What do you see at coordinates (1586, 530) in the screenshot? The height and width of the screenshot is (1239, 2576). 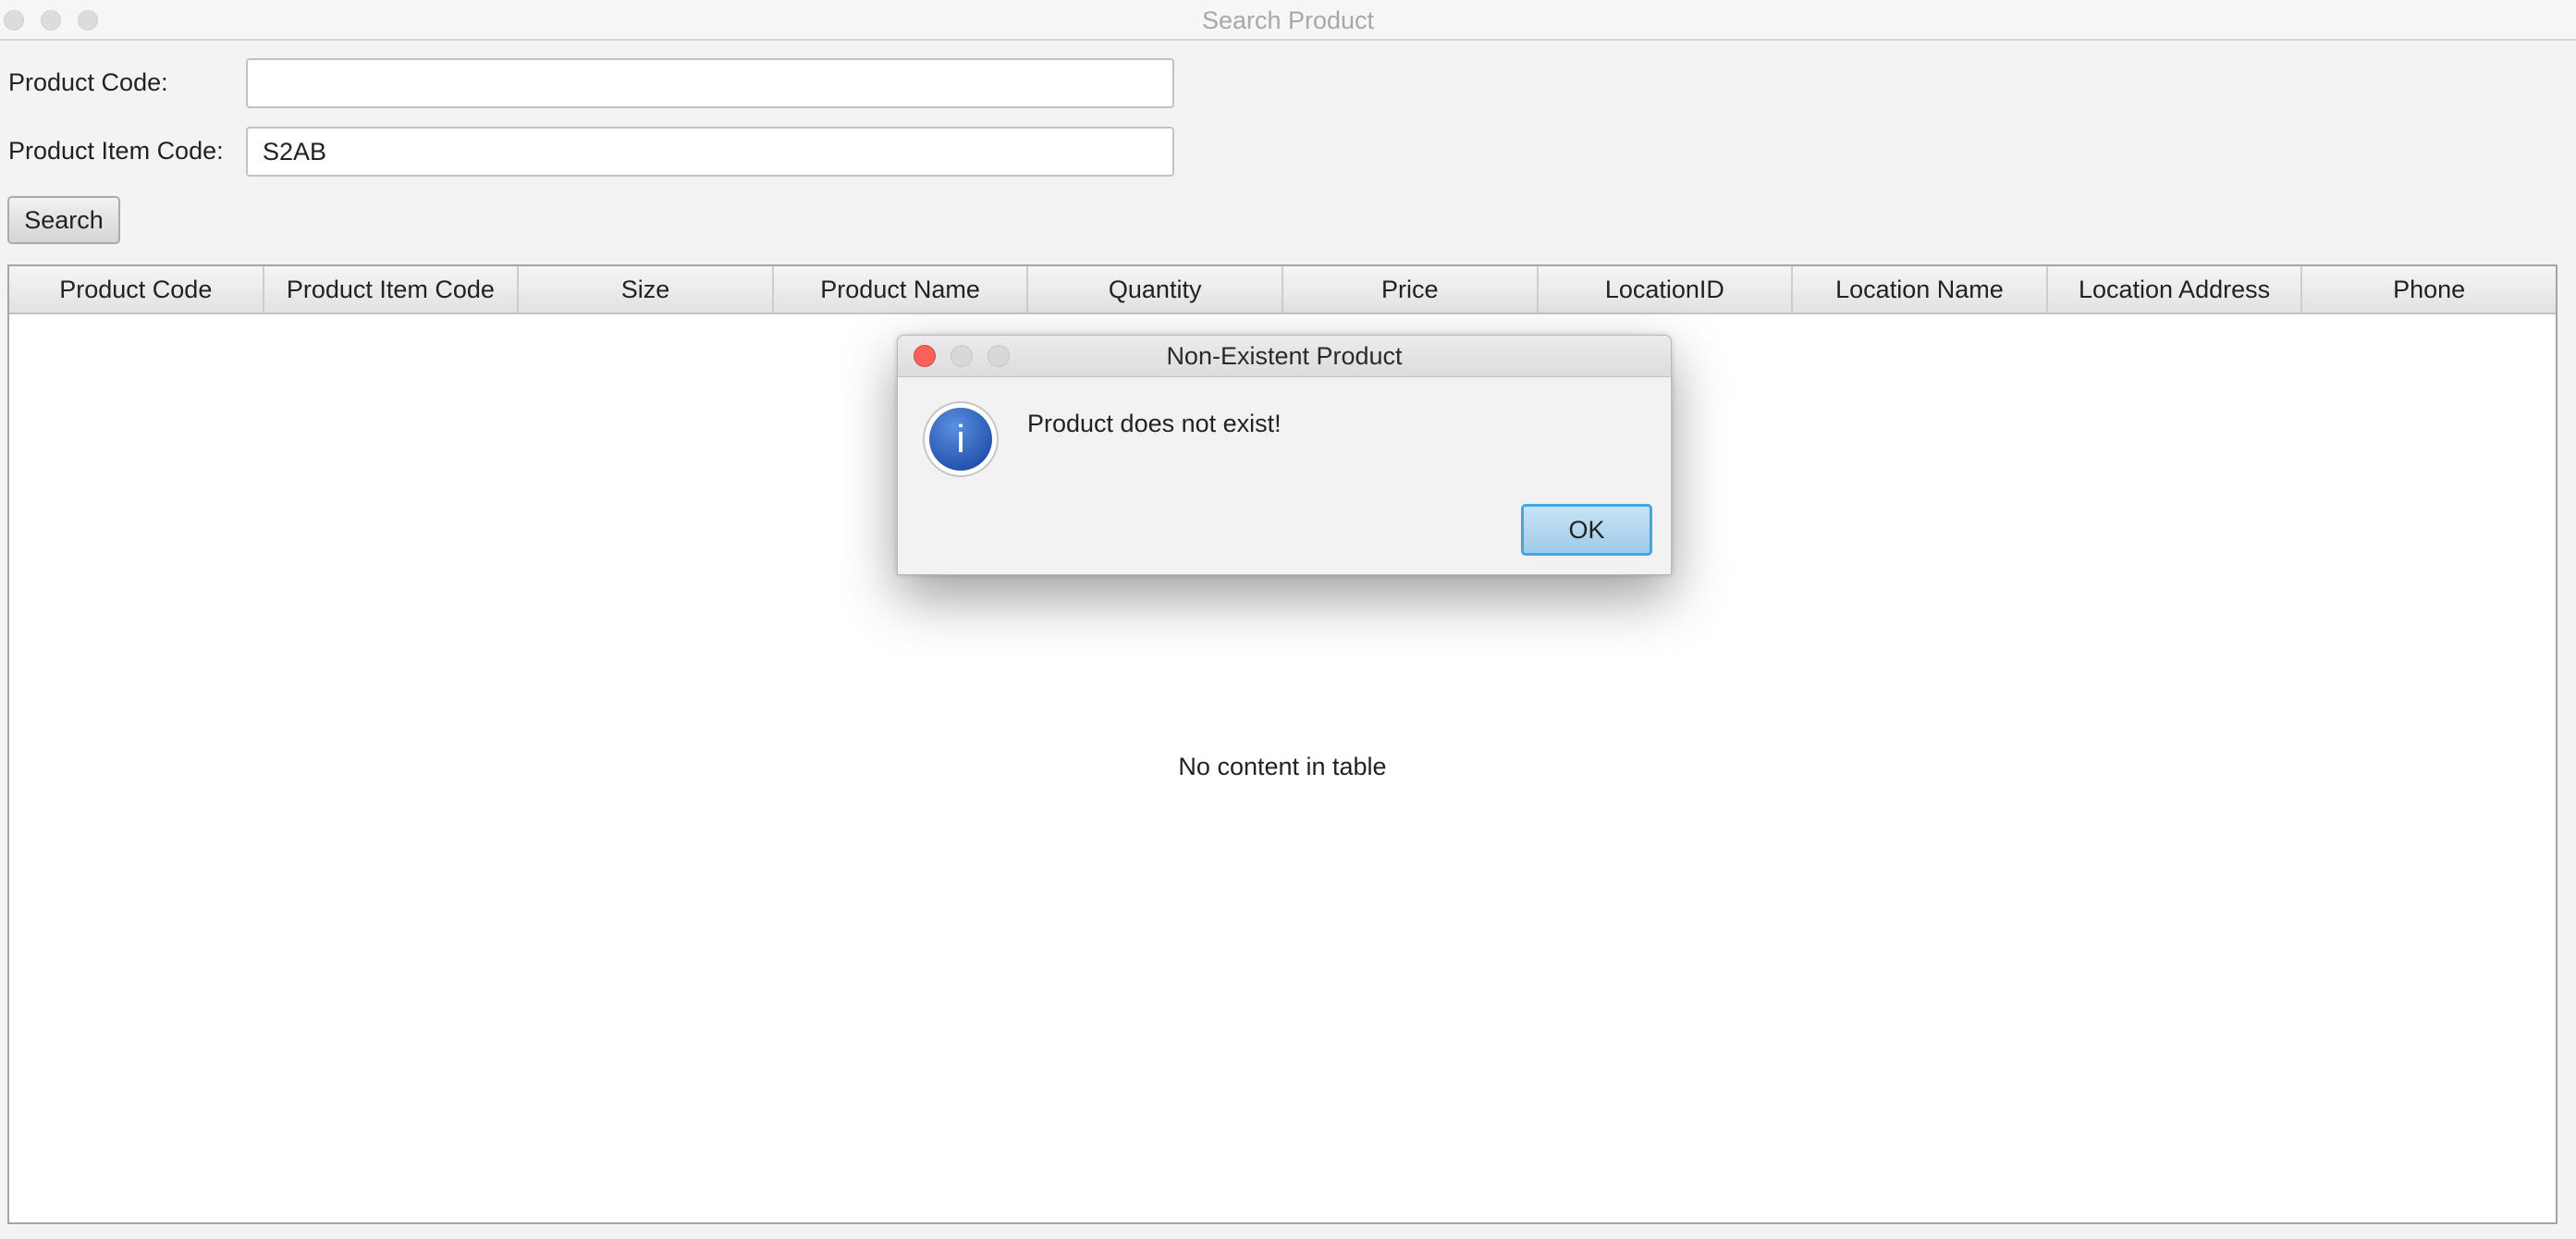 I see `ok-button: OK` at bounding box center [1586, 530].